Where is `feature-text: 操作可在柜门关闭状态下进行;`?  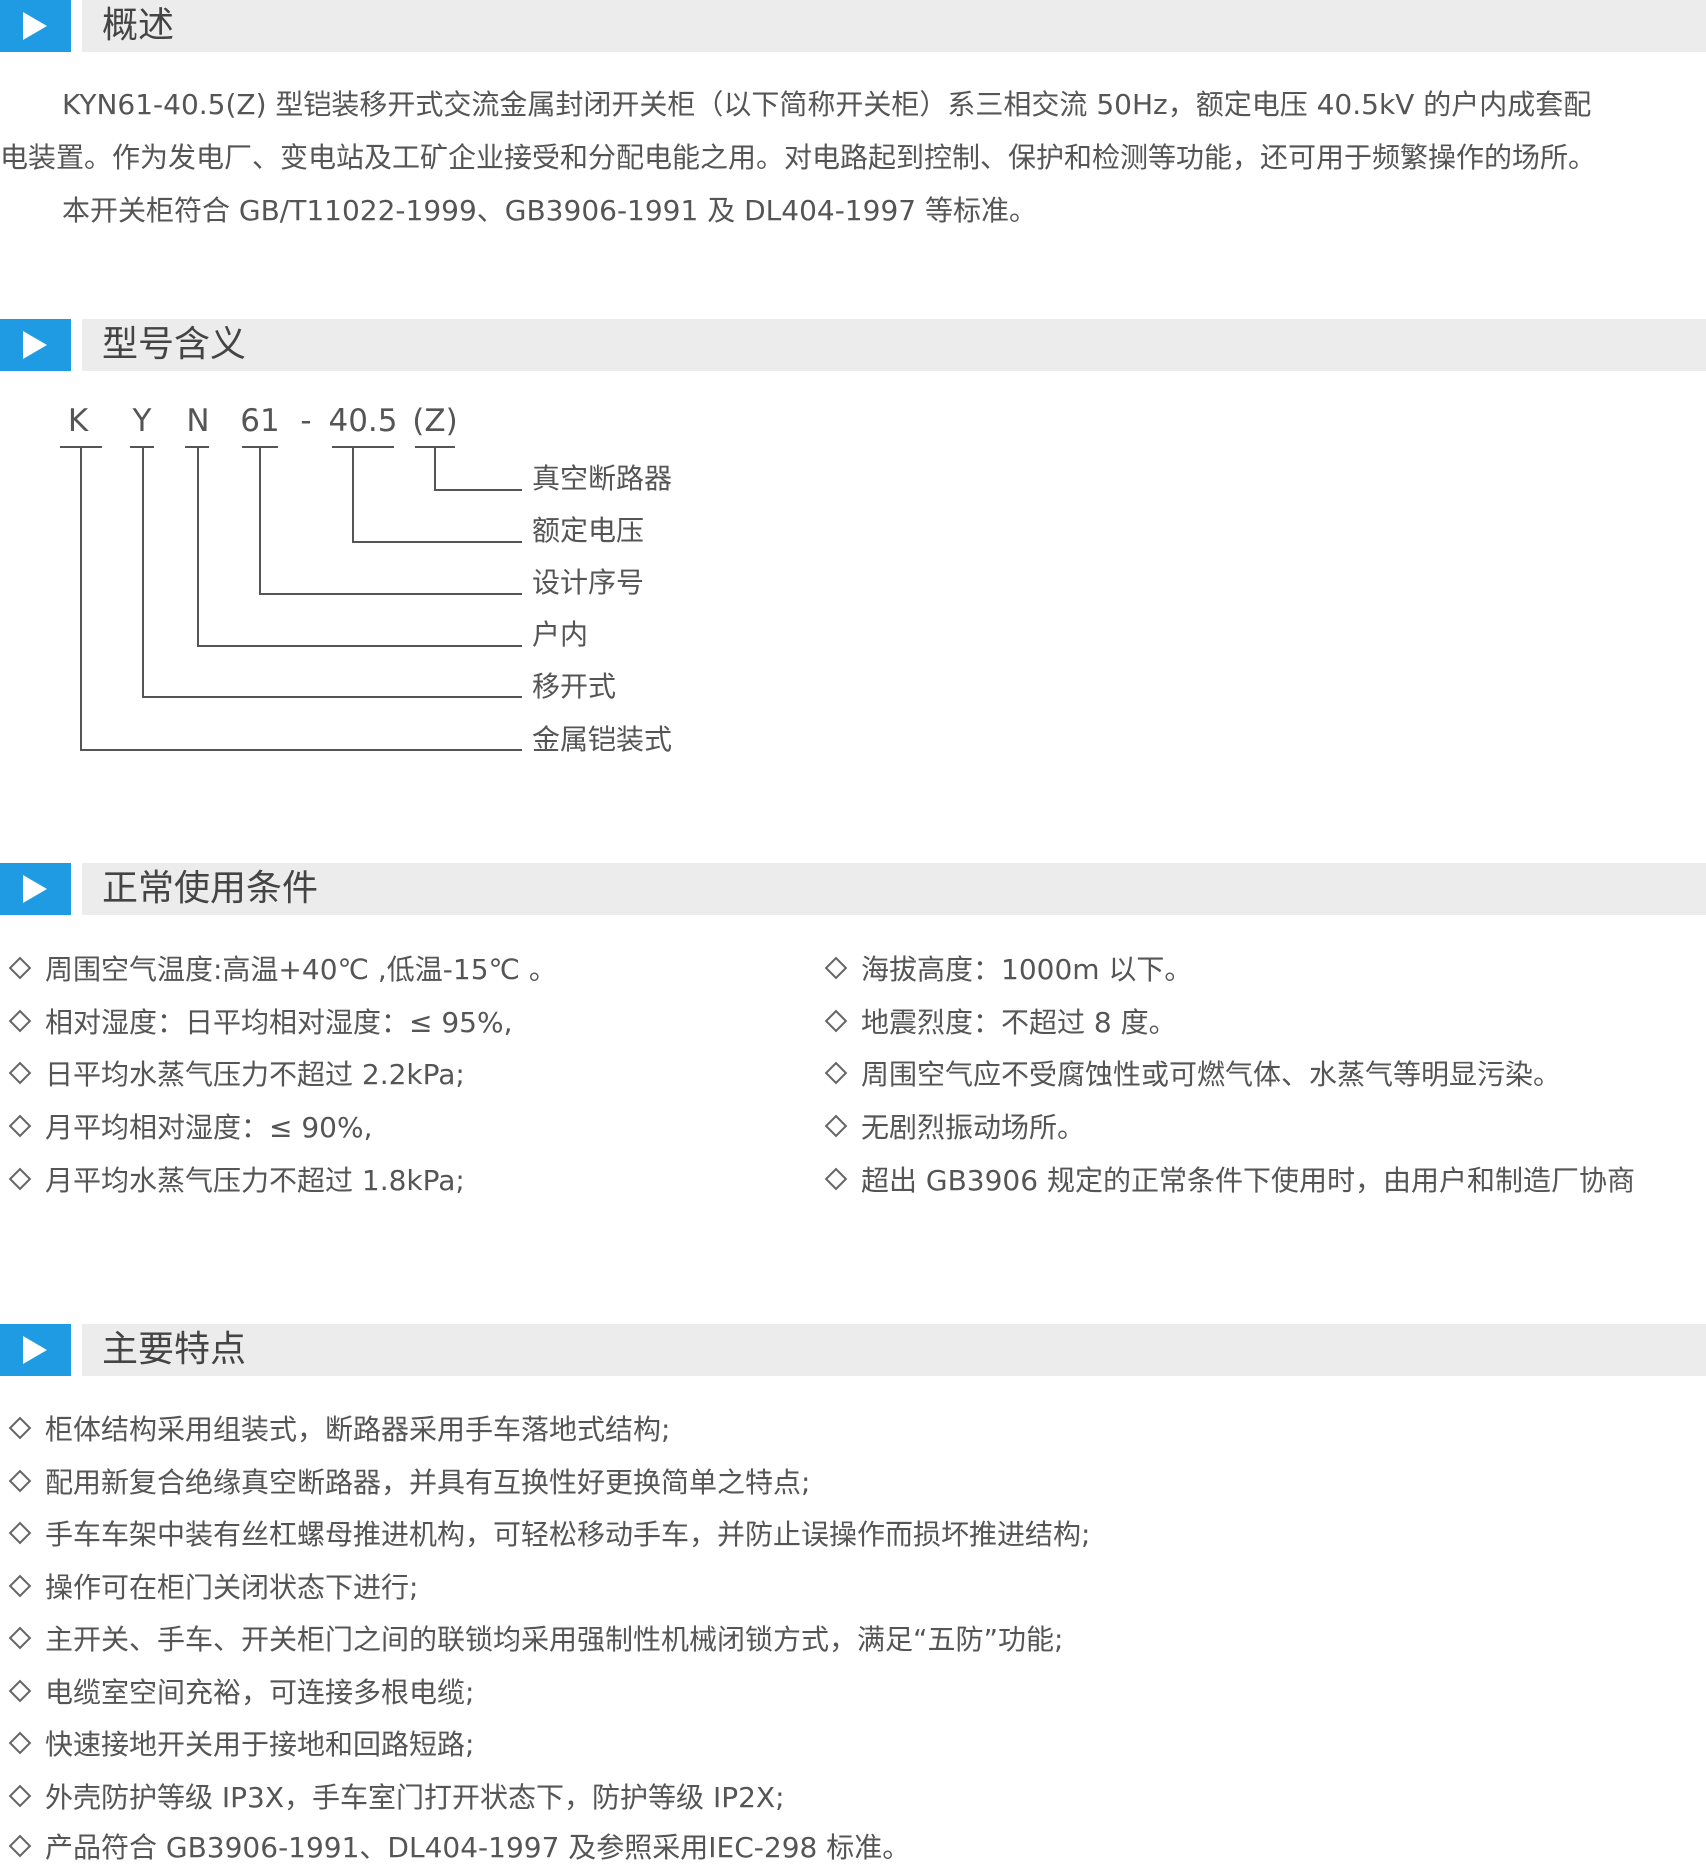 feature-text: 操作可在柜门关闭状态下进行; is located at coordinates (232, 1587).